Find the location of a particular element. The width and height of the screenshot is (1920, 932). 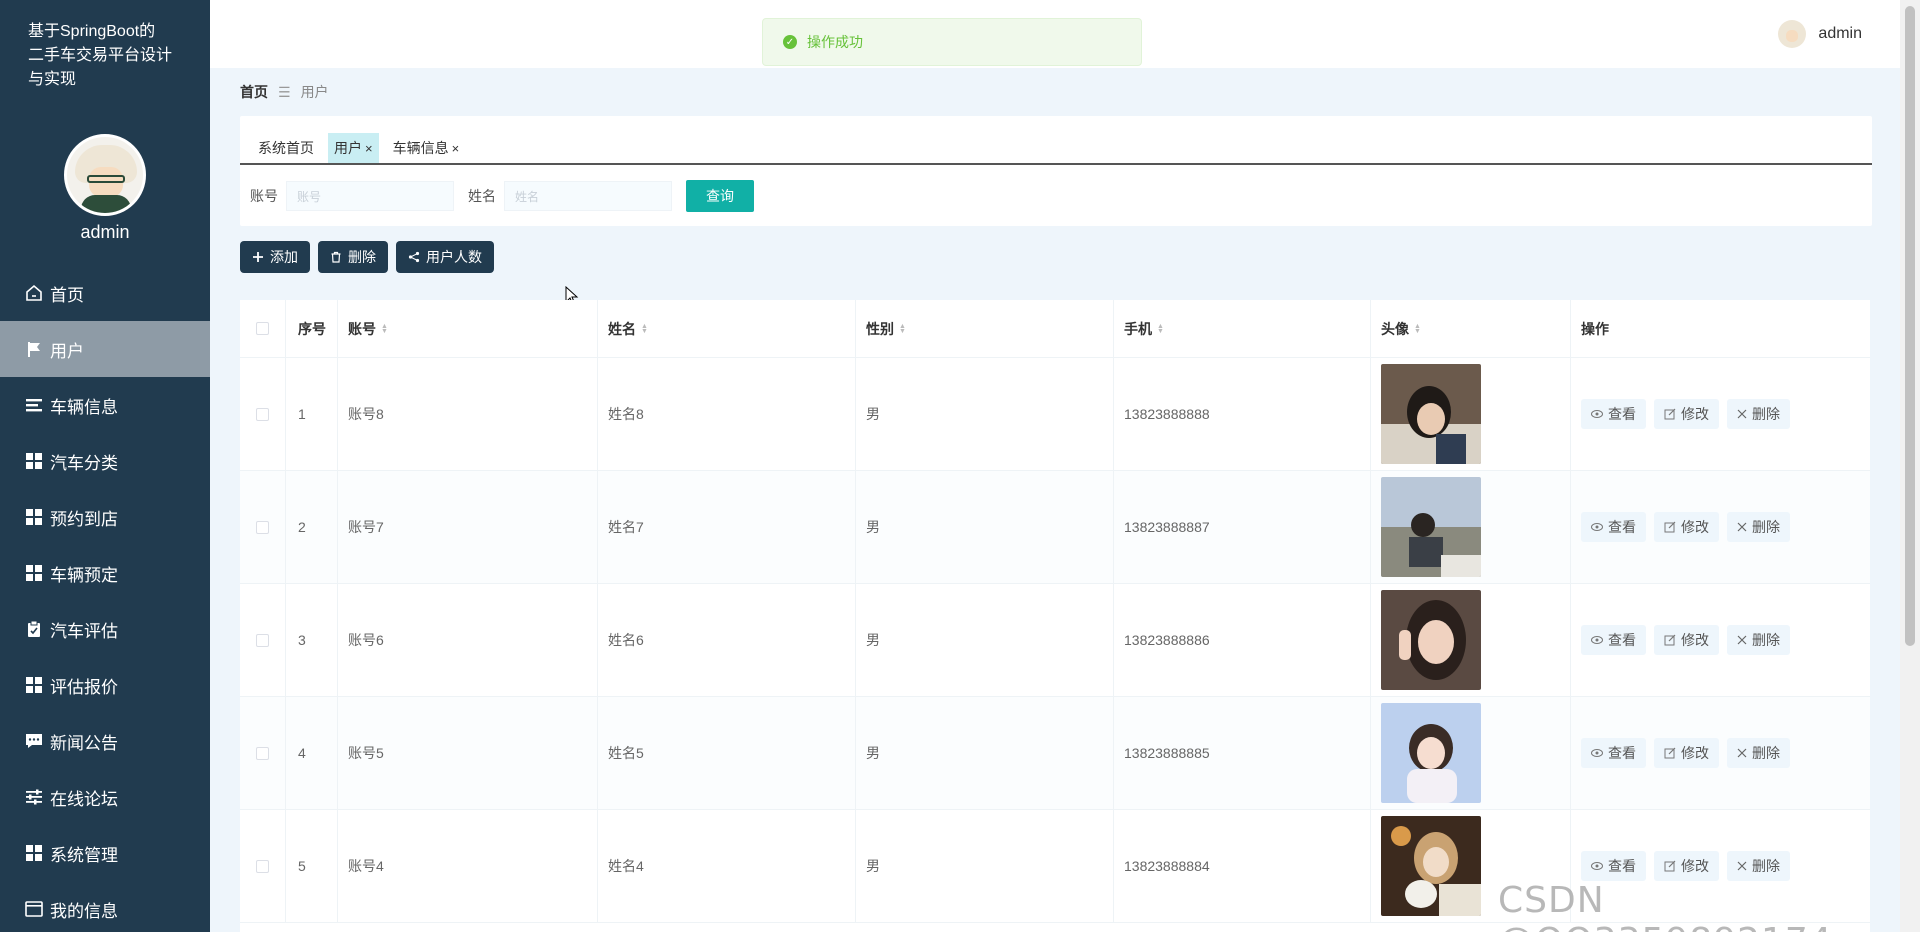

trash-icon is located at coordinates (336, 257).